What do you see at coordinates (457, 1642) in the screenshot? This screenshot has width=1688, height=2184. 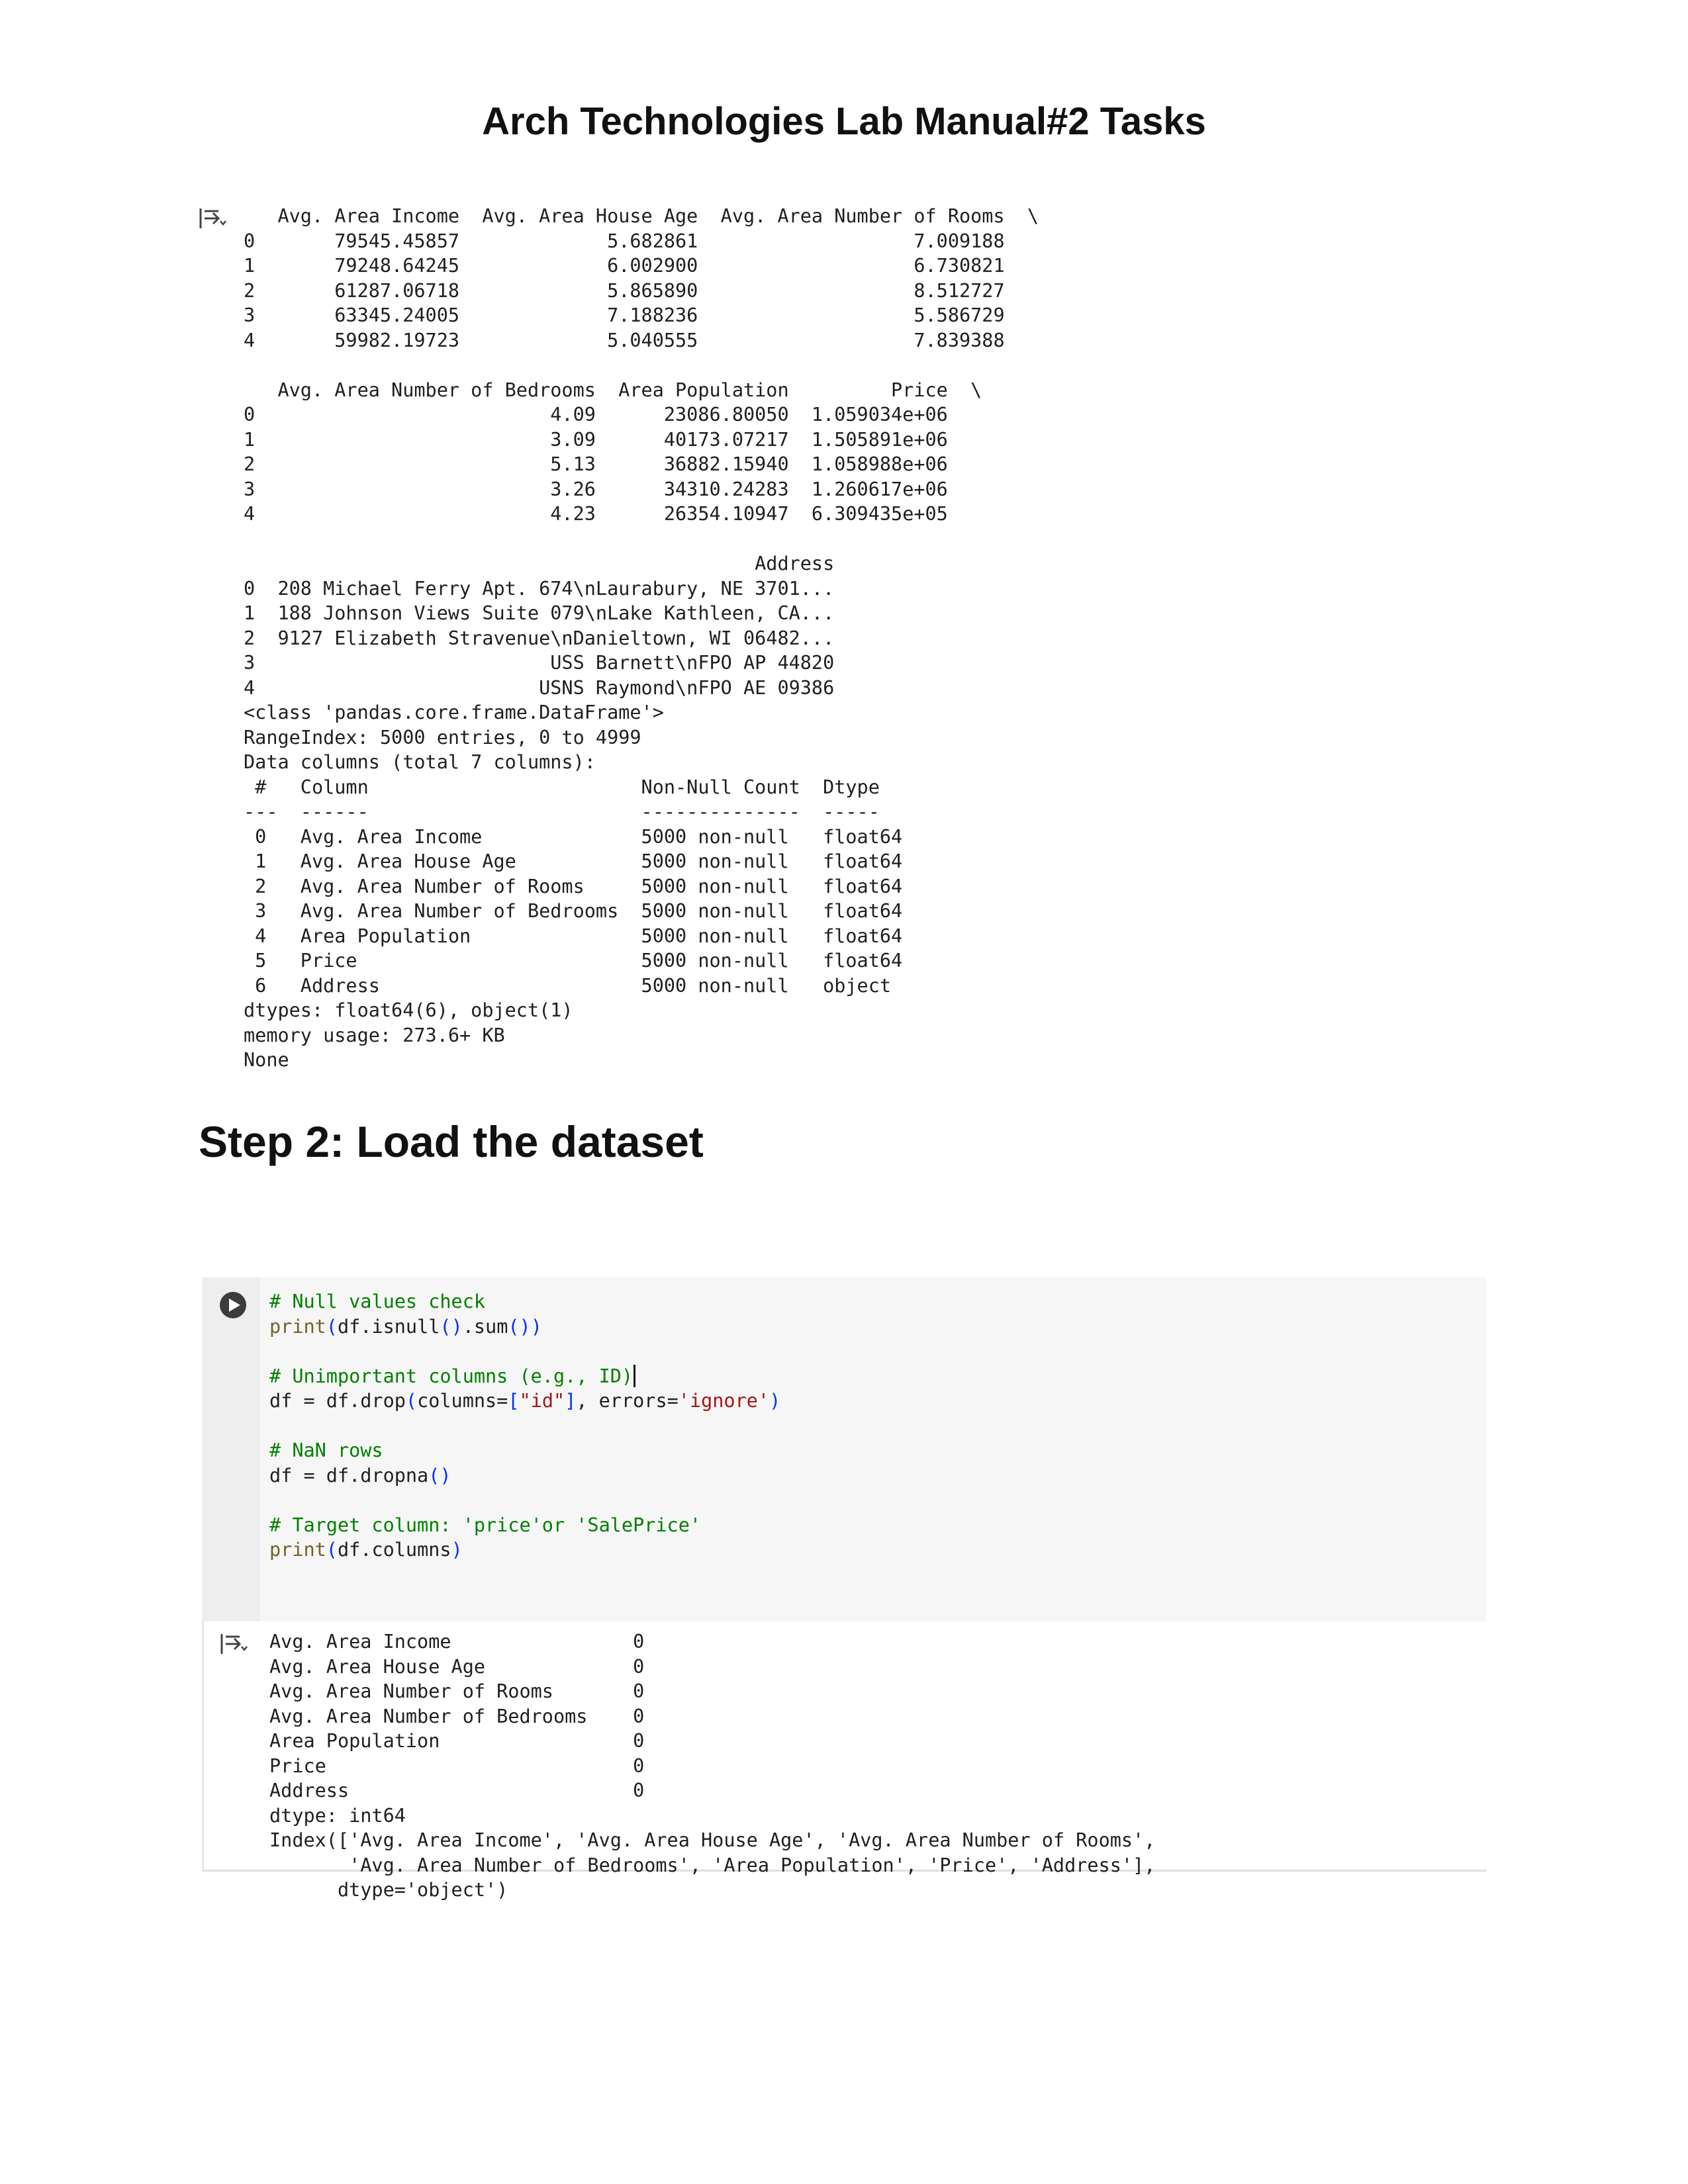 I see `output-line: Avg. Area Income 0` at bounding box center [457, 1642].